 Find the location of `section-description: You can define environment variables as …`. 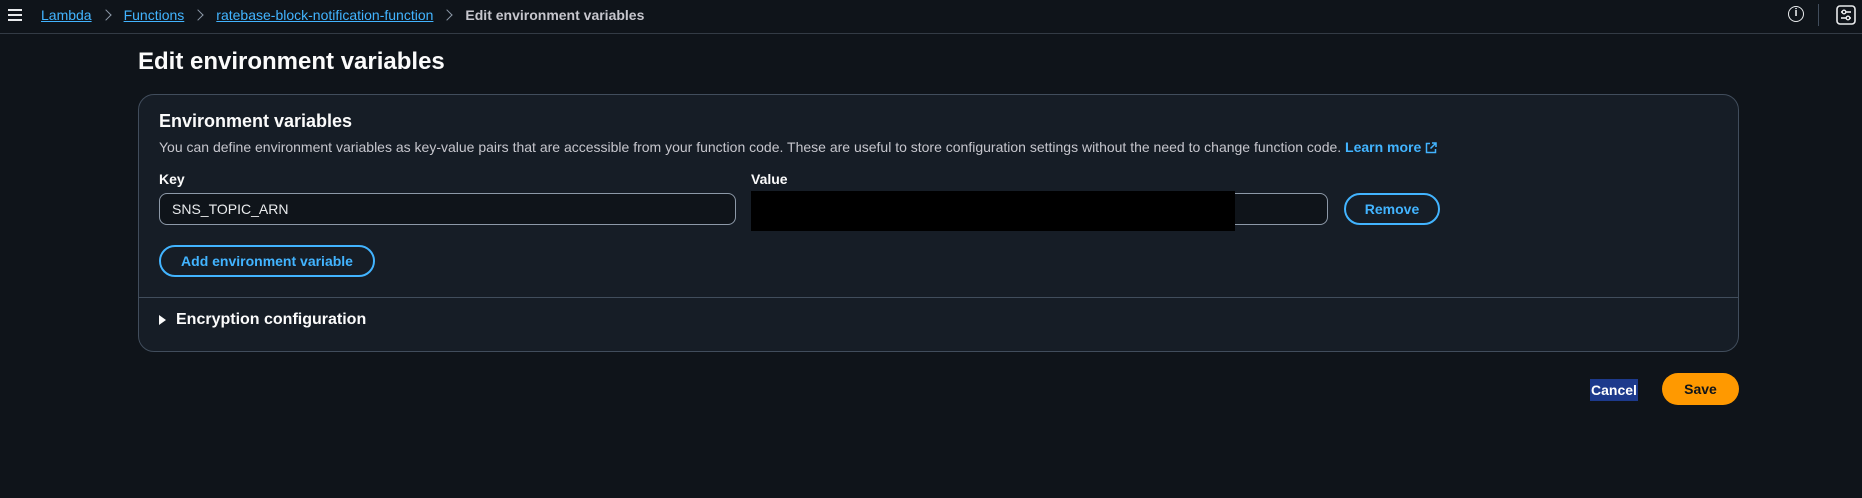

section-description: You can define environment variables as … is located at coordinates (798, 147).